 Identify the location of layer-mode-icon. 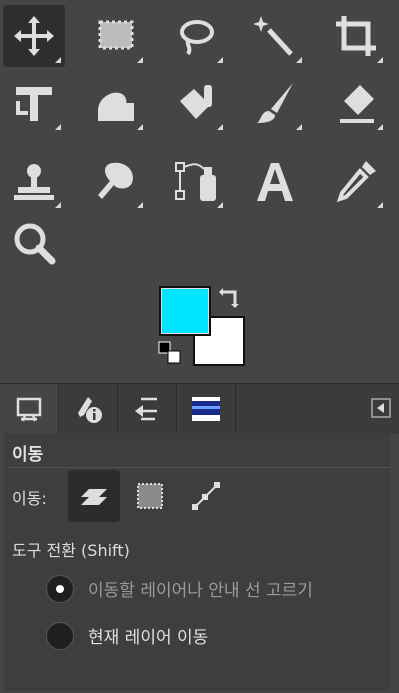
(94, 497).